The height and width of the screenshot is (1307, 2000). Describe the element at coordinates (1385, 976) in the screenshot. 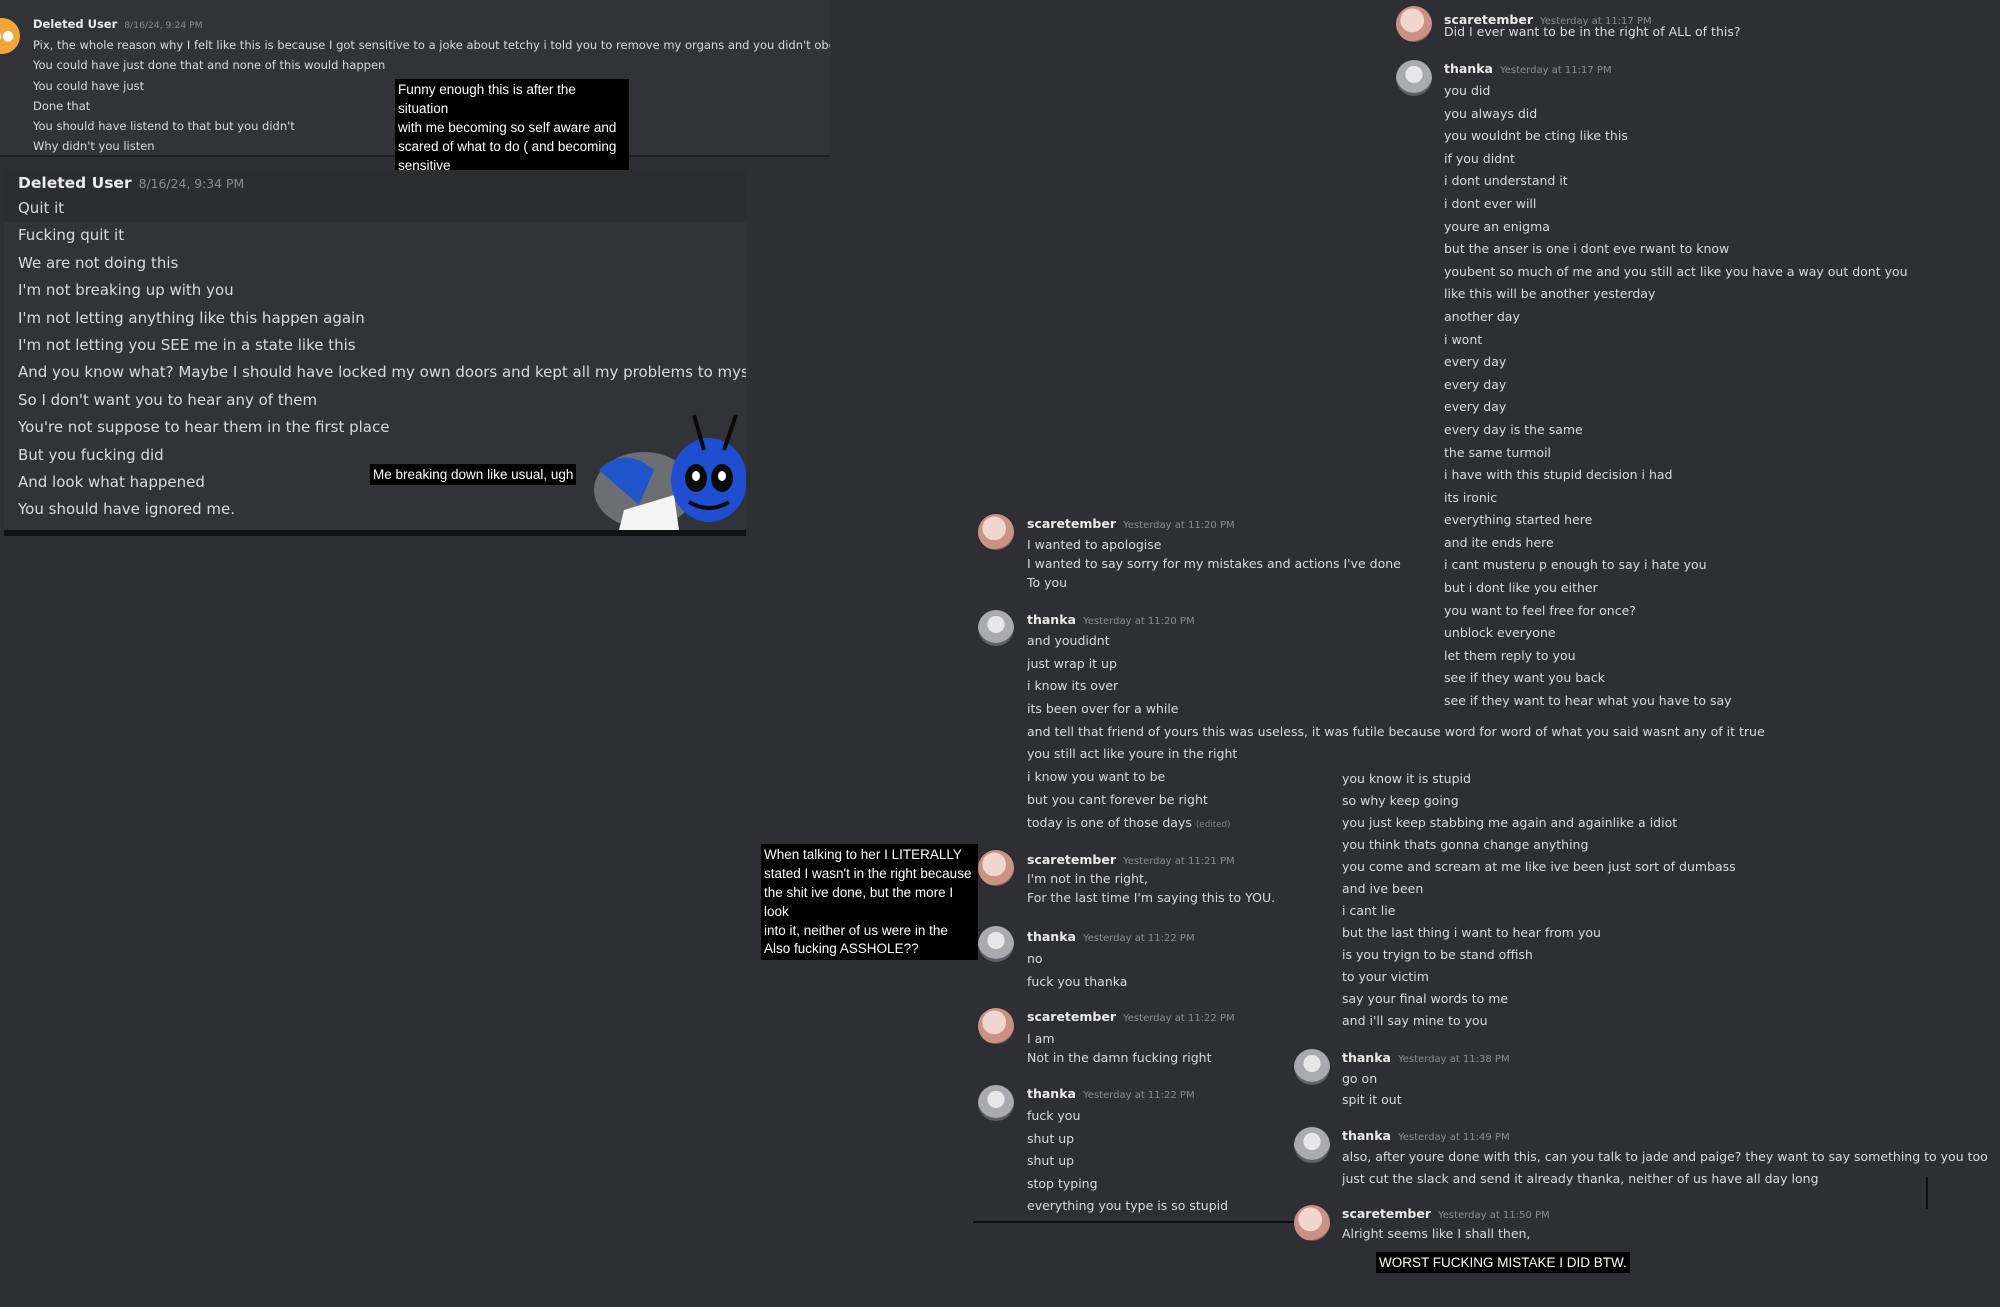

I see `message-line: to your victim` at that location.